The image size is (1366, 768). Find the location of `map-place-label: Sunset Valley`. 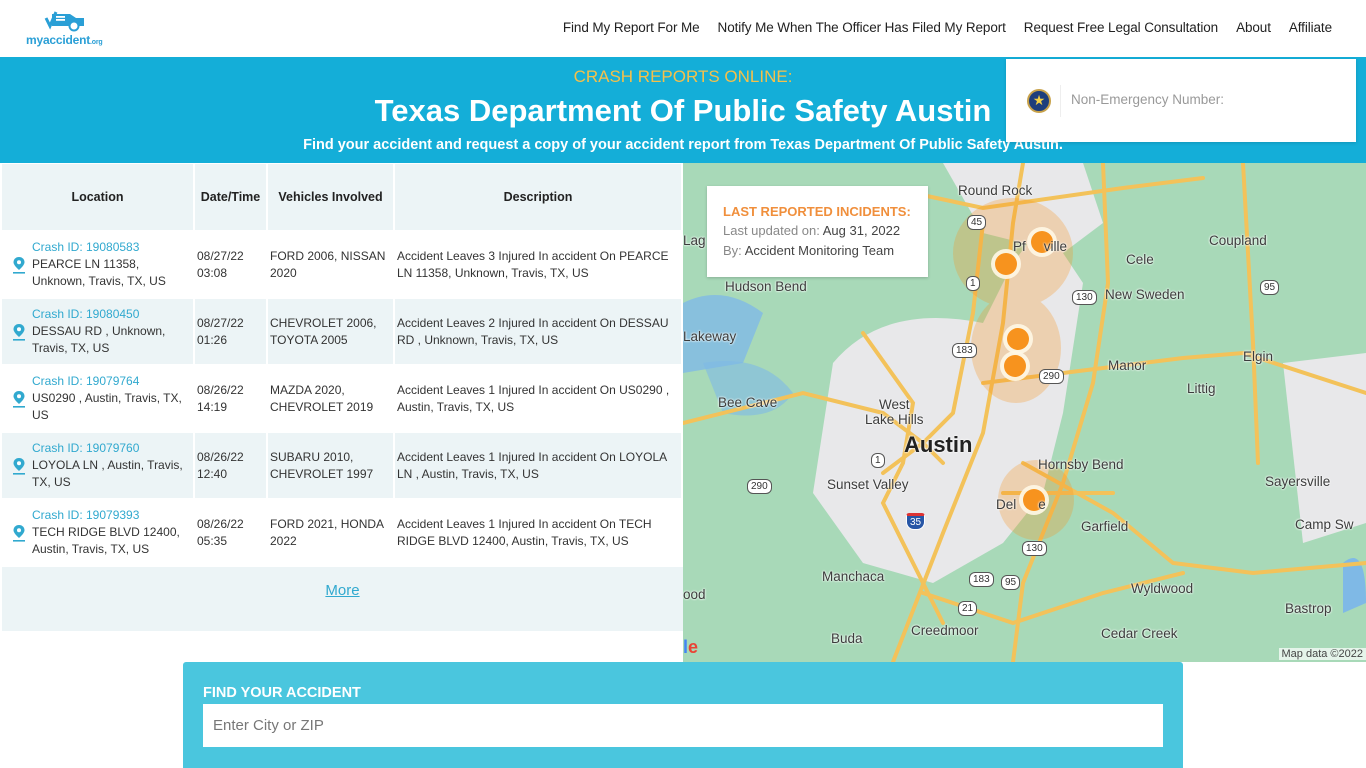

map-place-label: Sunset Valley is located at coordinates (868, 484).